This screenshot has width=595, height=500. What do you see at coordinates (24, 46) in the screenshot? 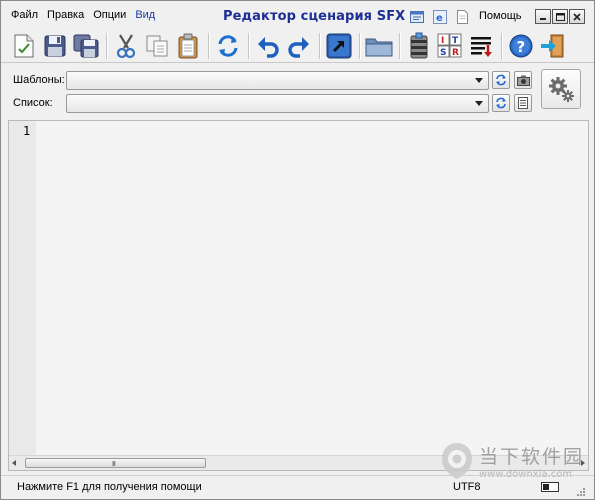
I see `new-icon` at bounding box center [24, 46].